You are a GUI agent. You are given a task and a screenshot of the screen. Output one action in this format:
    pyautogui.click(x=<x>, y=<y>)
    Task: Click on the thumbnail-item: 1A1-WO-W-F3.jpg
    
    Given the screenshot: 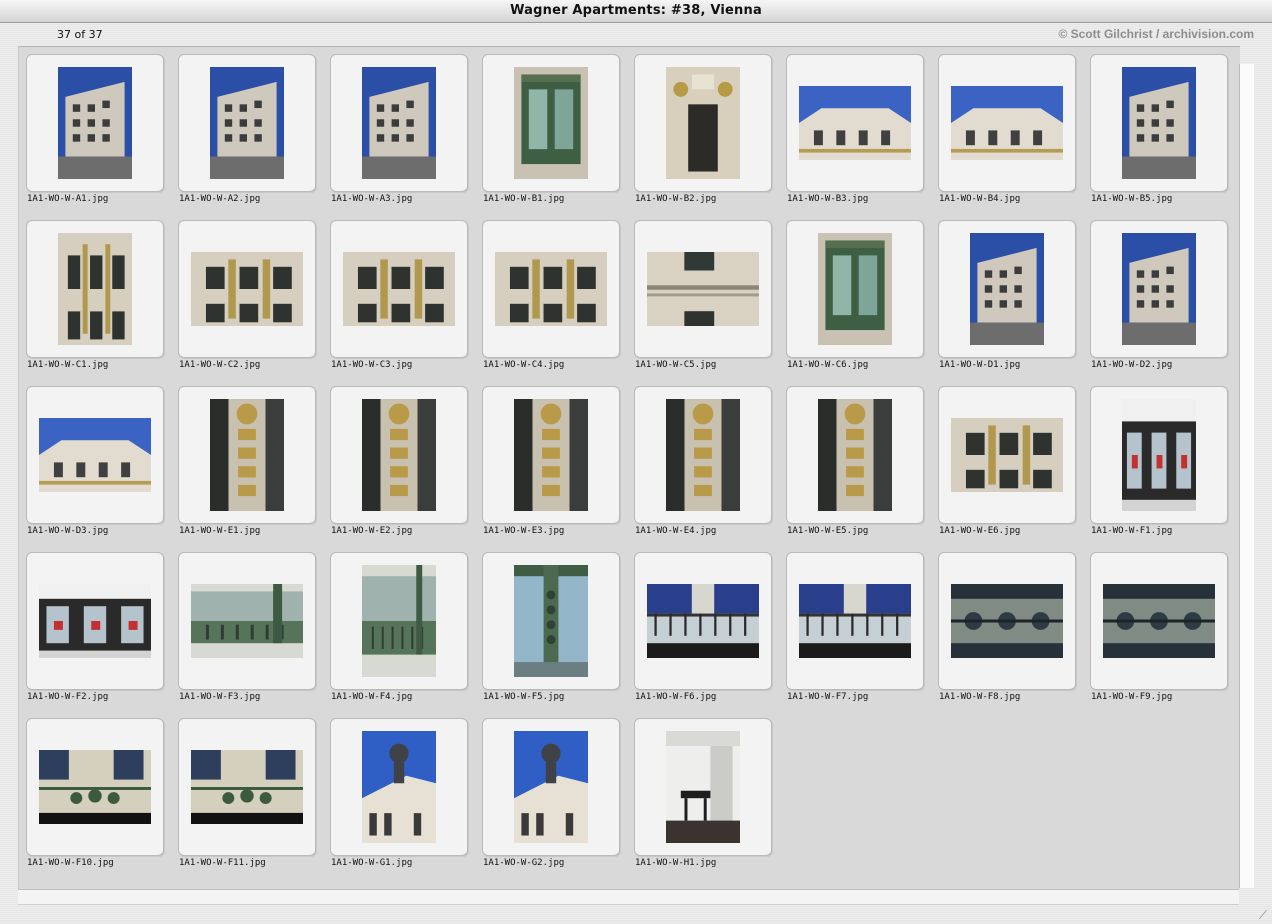 What is the action you would take?
    pyautogui.click(x=254, y=630)
    